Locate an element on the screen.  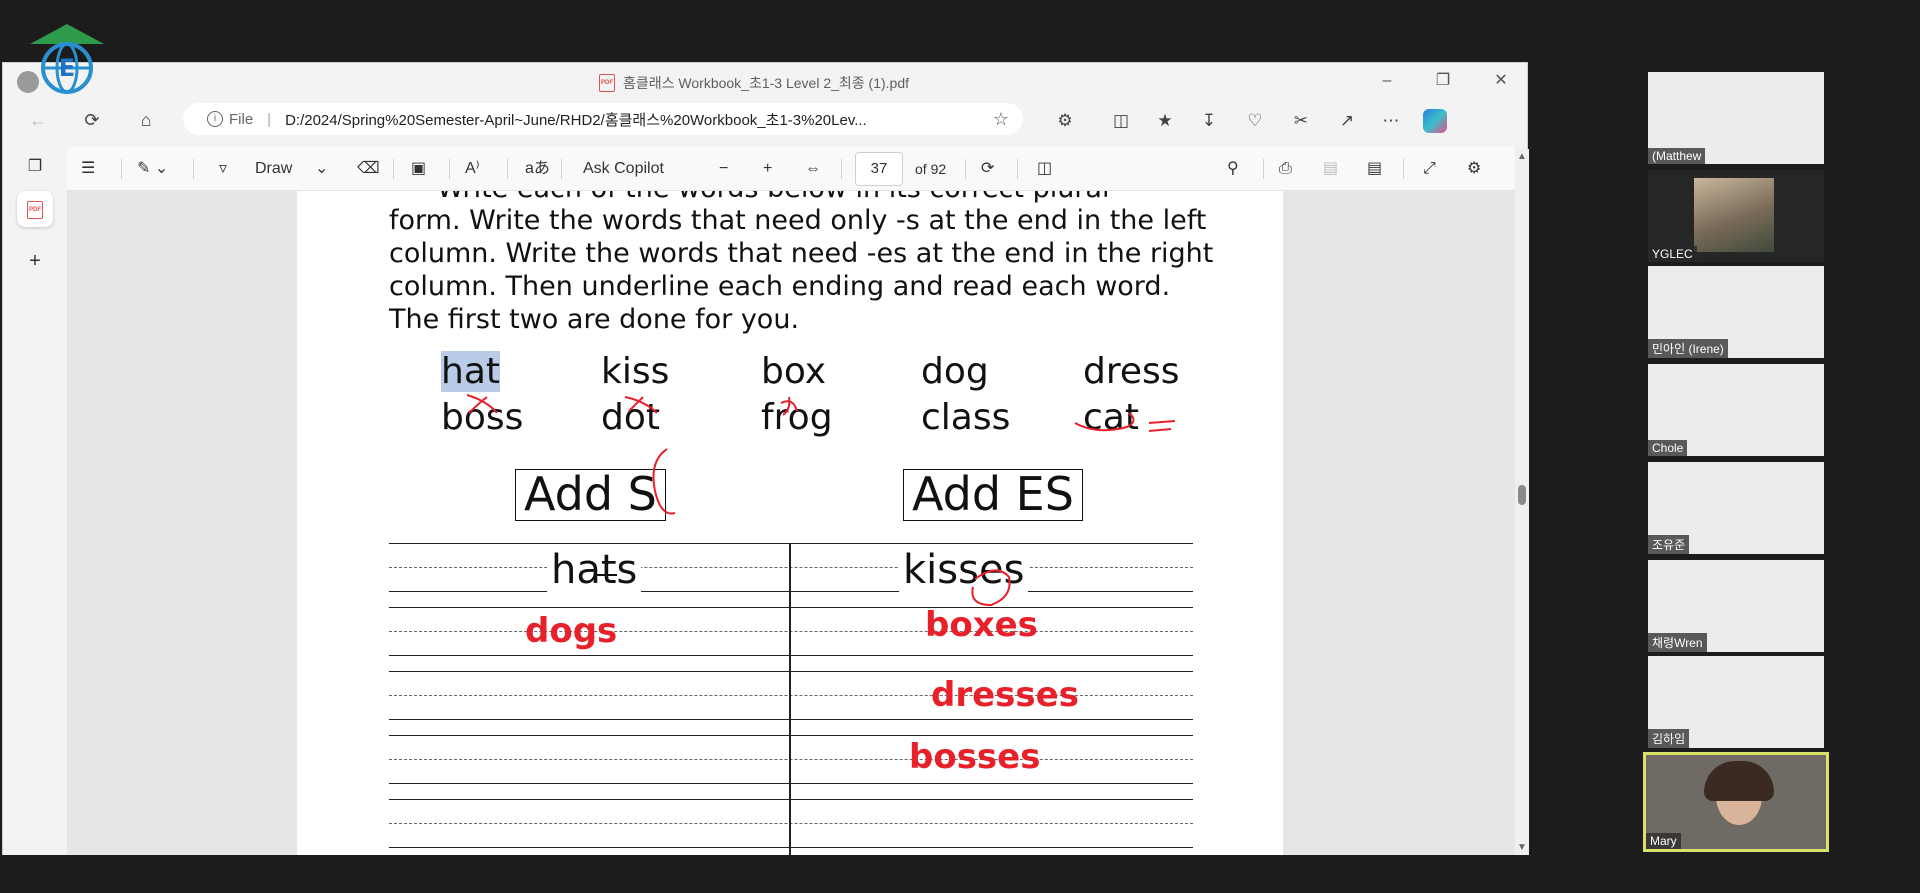
scrollbar-thumb is located at coordinates (1522, 495).